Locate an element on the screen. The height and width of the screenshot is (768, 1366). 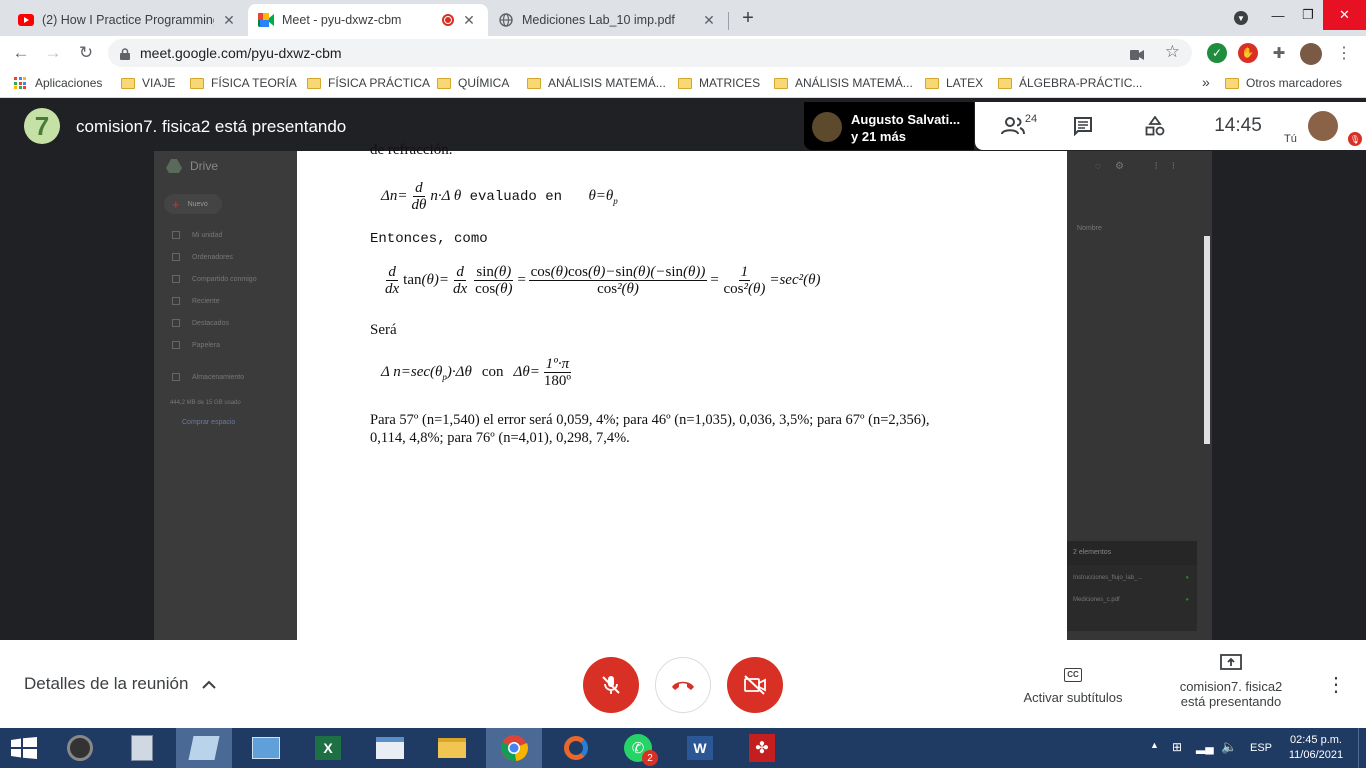
bookmark-label: FÍSICA PRÁCTICA is located at coordinates (379, 83).